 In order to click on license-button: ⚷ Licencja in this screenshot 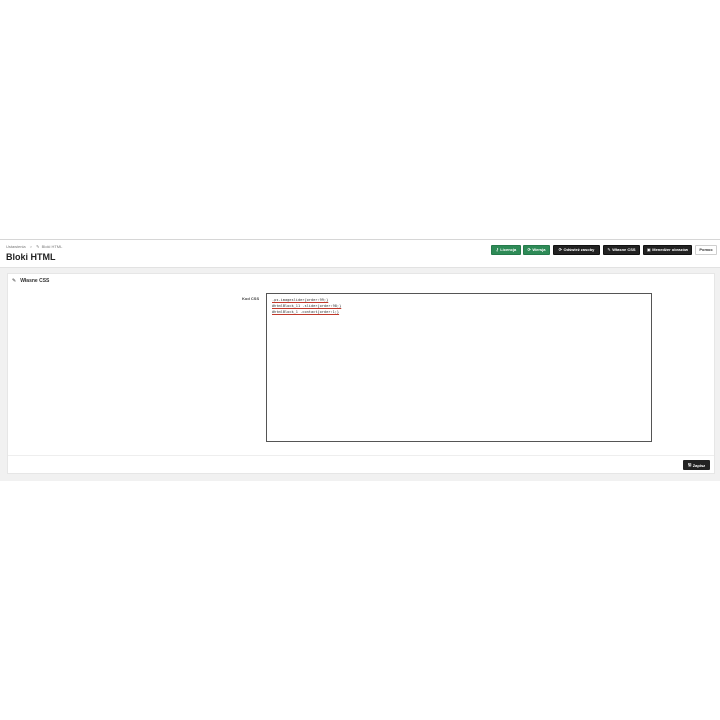, I will do `click(506, 250)`.